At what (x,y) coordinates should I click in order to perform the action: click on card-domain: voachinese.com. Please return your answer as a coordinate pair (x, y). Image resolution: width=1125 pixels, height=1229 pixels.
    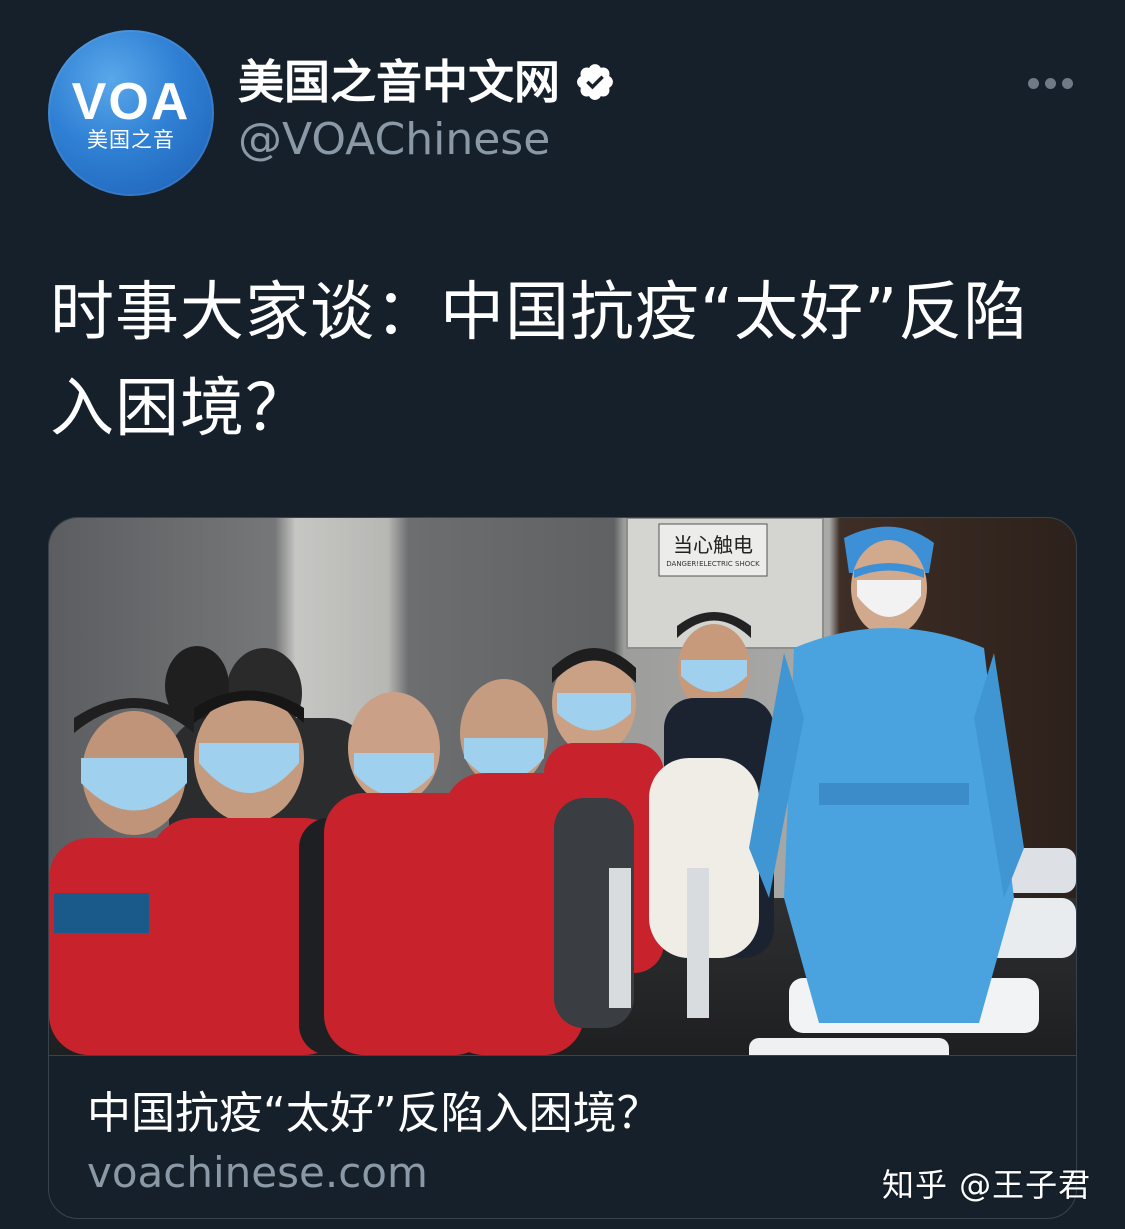
    Looking at the image, I should click on (257, 1172).